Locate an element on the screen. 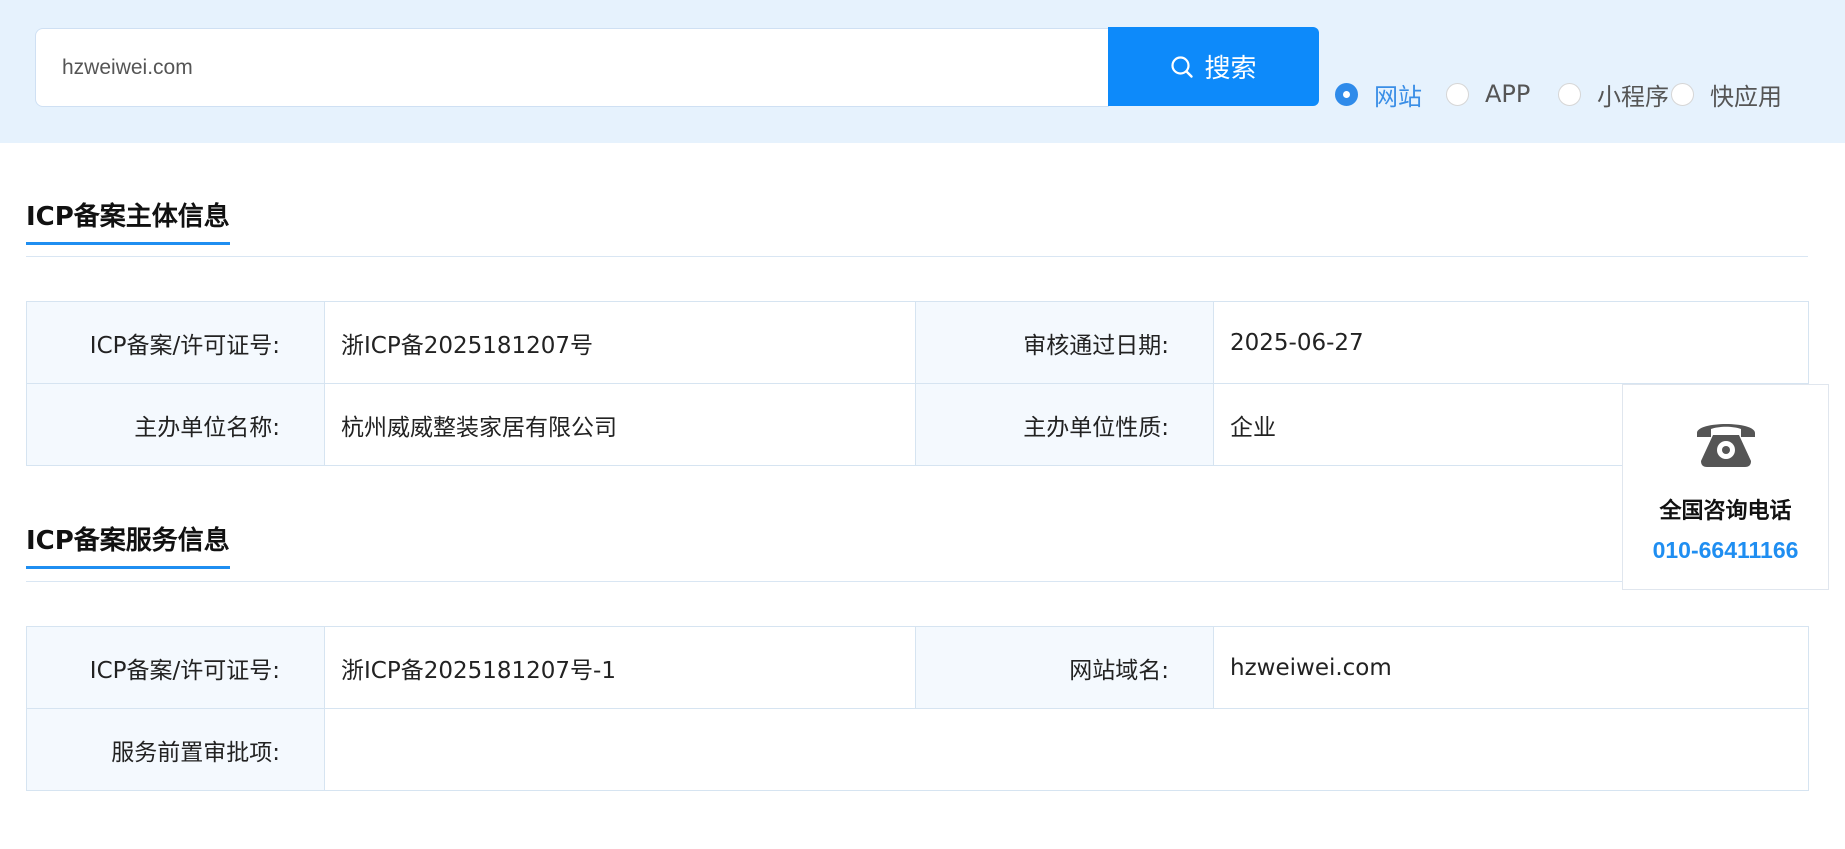 This screenshot has height=849, width=1845. label-license-number: ICP备案/许可证号: is located at coordinates (175, 342).